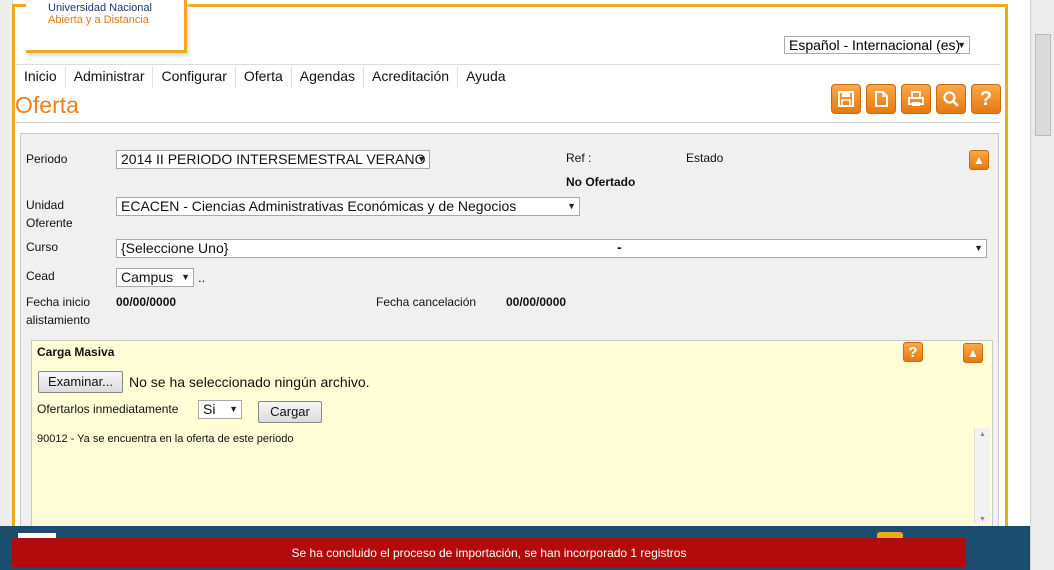 Image resolution: width=1054 pixels, height=570 pixels. I want to click on carga-help-button: ?, so click(913, 352).